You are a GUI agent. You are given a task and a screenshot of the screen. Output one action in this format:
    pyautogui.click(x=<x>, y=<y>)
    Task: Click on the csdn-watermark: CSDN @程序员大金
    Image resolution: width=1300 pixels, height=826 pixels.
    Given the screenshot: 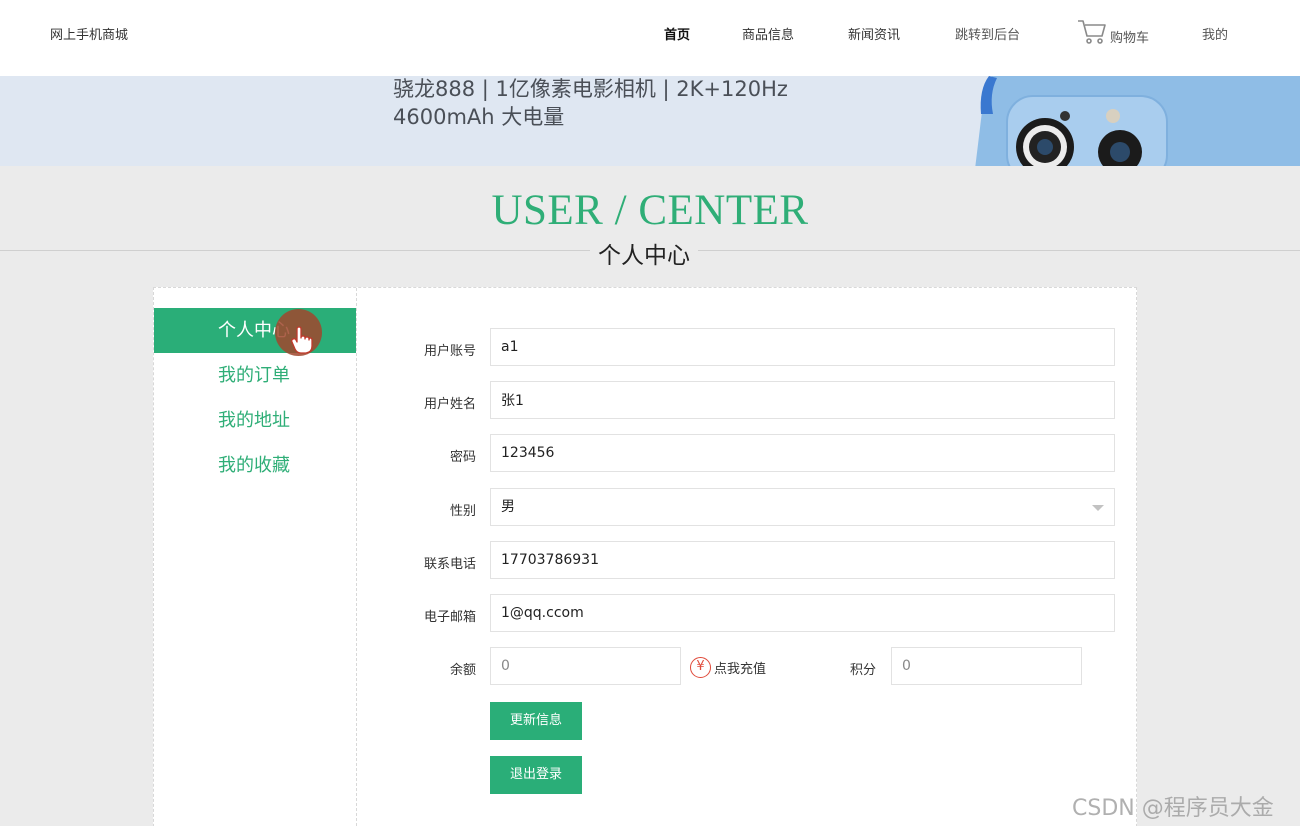 What is the action you would take?
    pyautogui.click(x=1173, y=808)
    